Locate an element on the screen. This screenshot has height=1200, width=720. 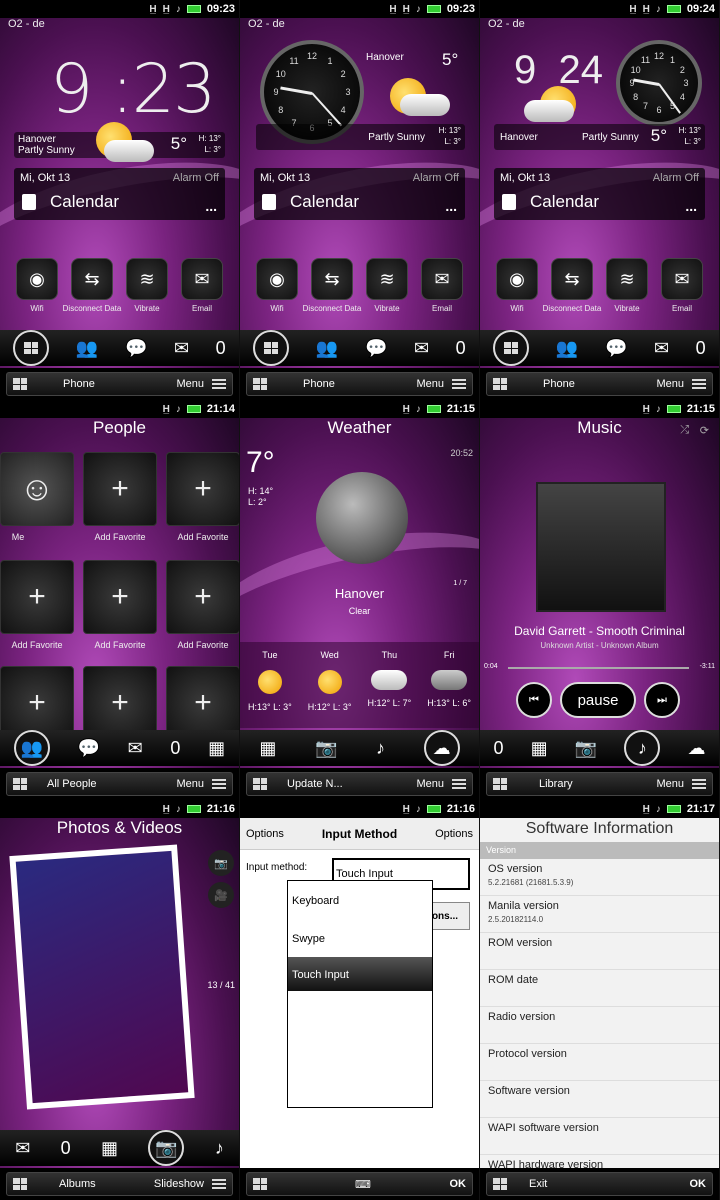
dropdown-item-selected: Touch Input is located at coordinates (360, 974).